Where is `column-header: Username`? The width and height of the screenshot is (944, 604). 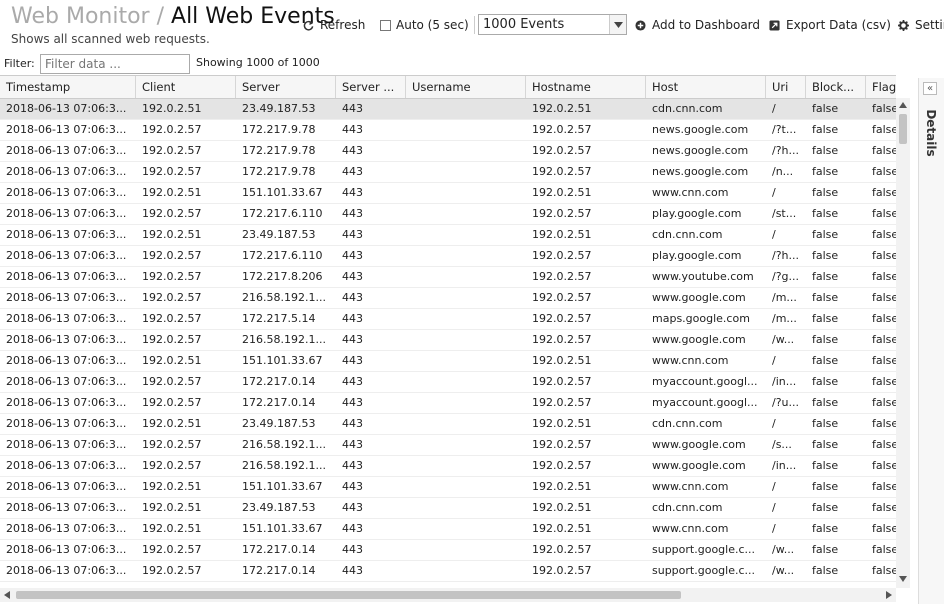
column-header: Username is located at coordinates (466, 87).